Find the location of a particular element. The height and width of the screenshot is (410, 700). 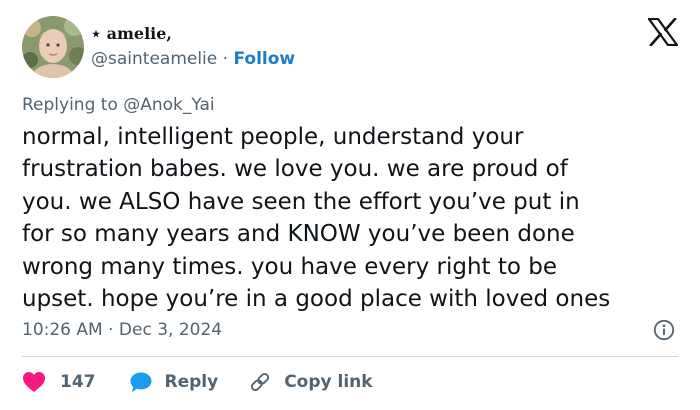

copy-link-button: Copy link is located at coordinates (310, 382).